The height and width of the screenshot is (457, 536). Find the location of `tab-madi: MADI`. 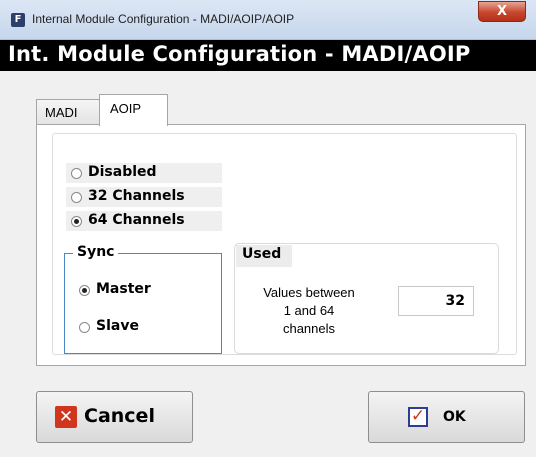

tab-madi: MADI is located at coordinates (68, 111).